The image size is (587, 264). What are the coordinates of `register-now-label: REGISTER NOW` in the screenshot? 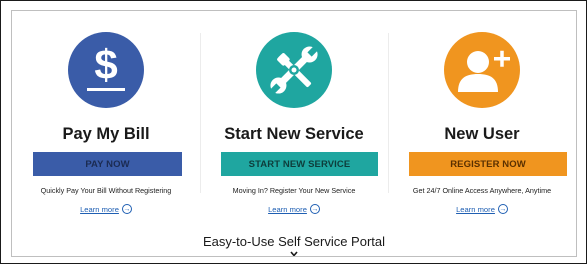 It's located at (488, 164).